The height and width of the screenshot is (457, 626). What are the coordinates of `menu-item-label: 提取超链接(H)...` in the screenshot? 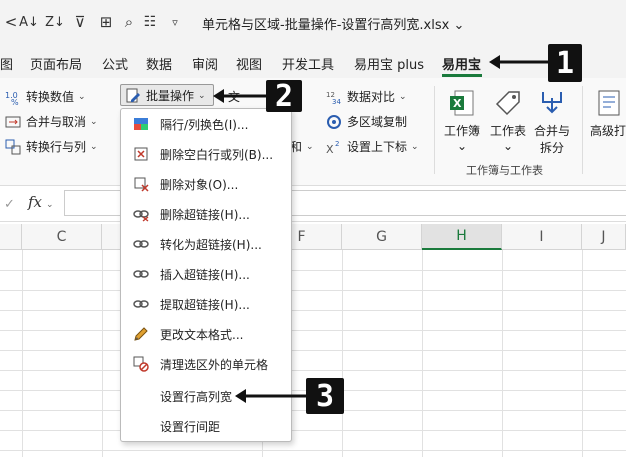 It's located at (205, 304).